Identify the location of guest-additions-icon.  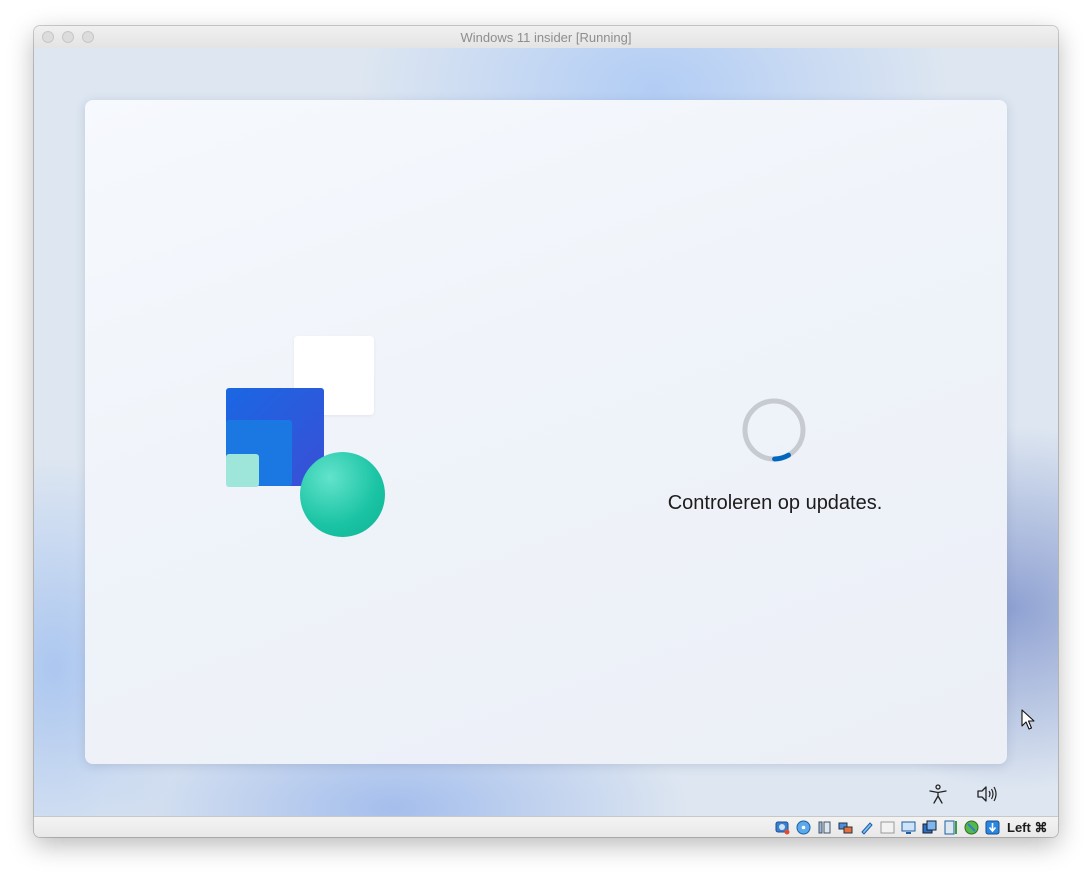
(971, 827).